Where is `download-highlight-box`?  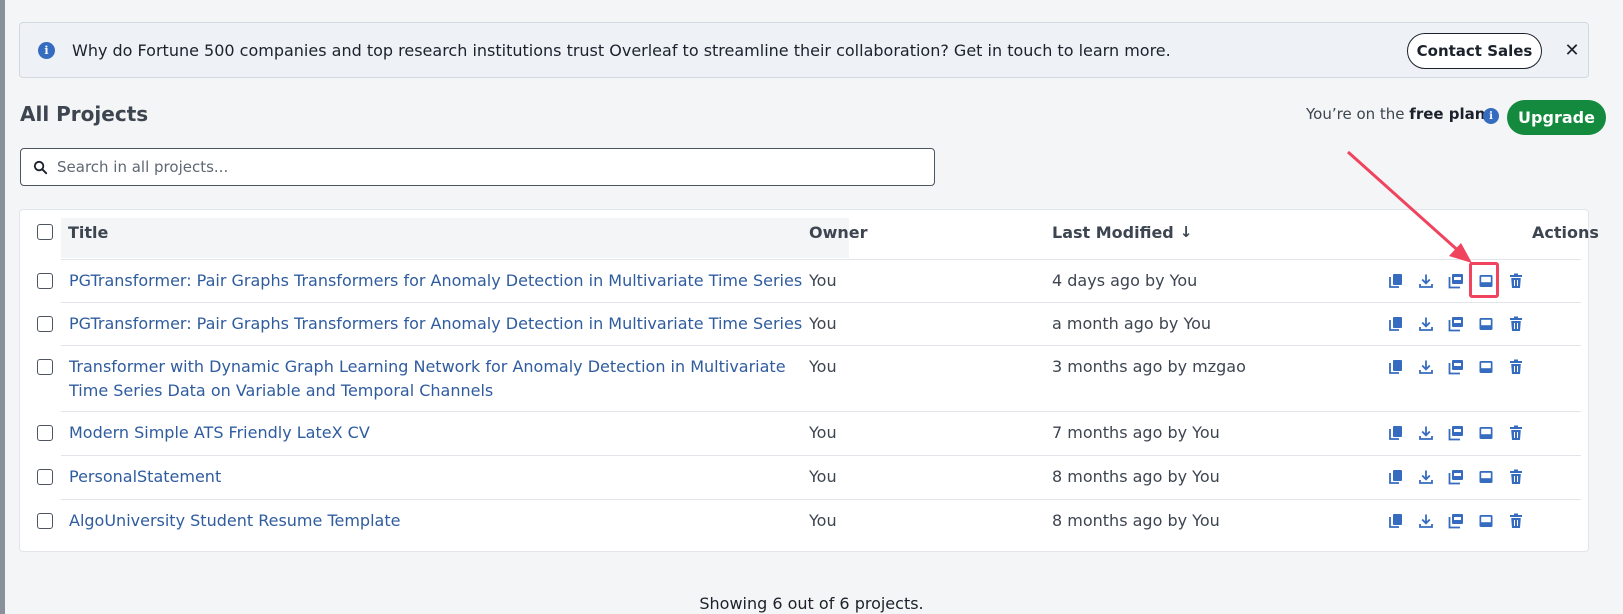
download-highlight-box is located at coordinates (1484, 280).